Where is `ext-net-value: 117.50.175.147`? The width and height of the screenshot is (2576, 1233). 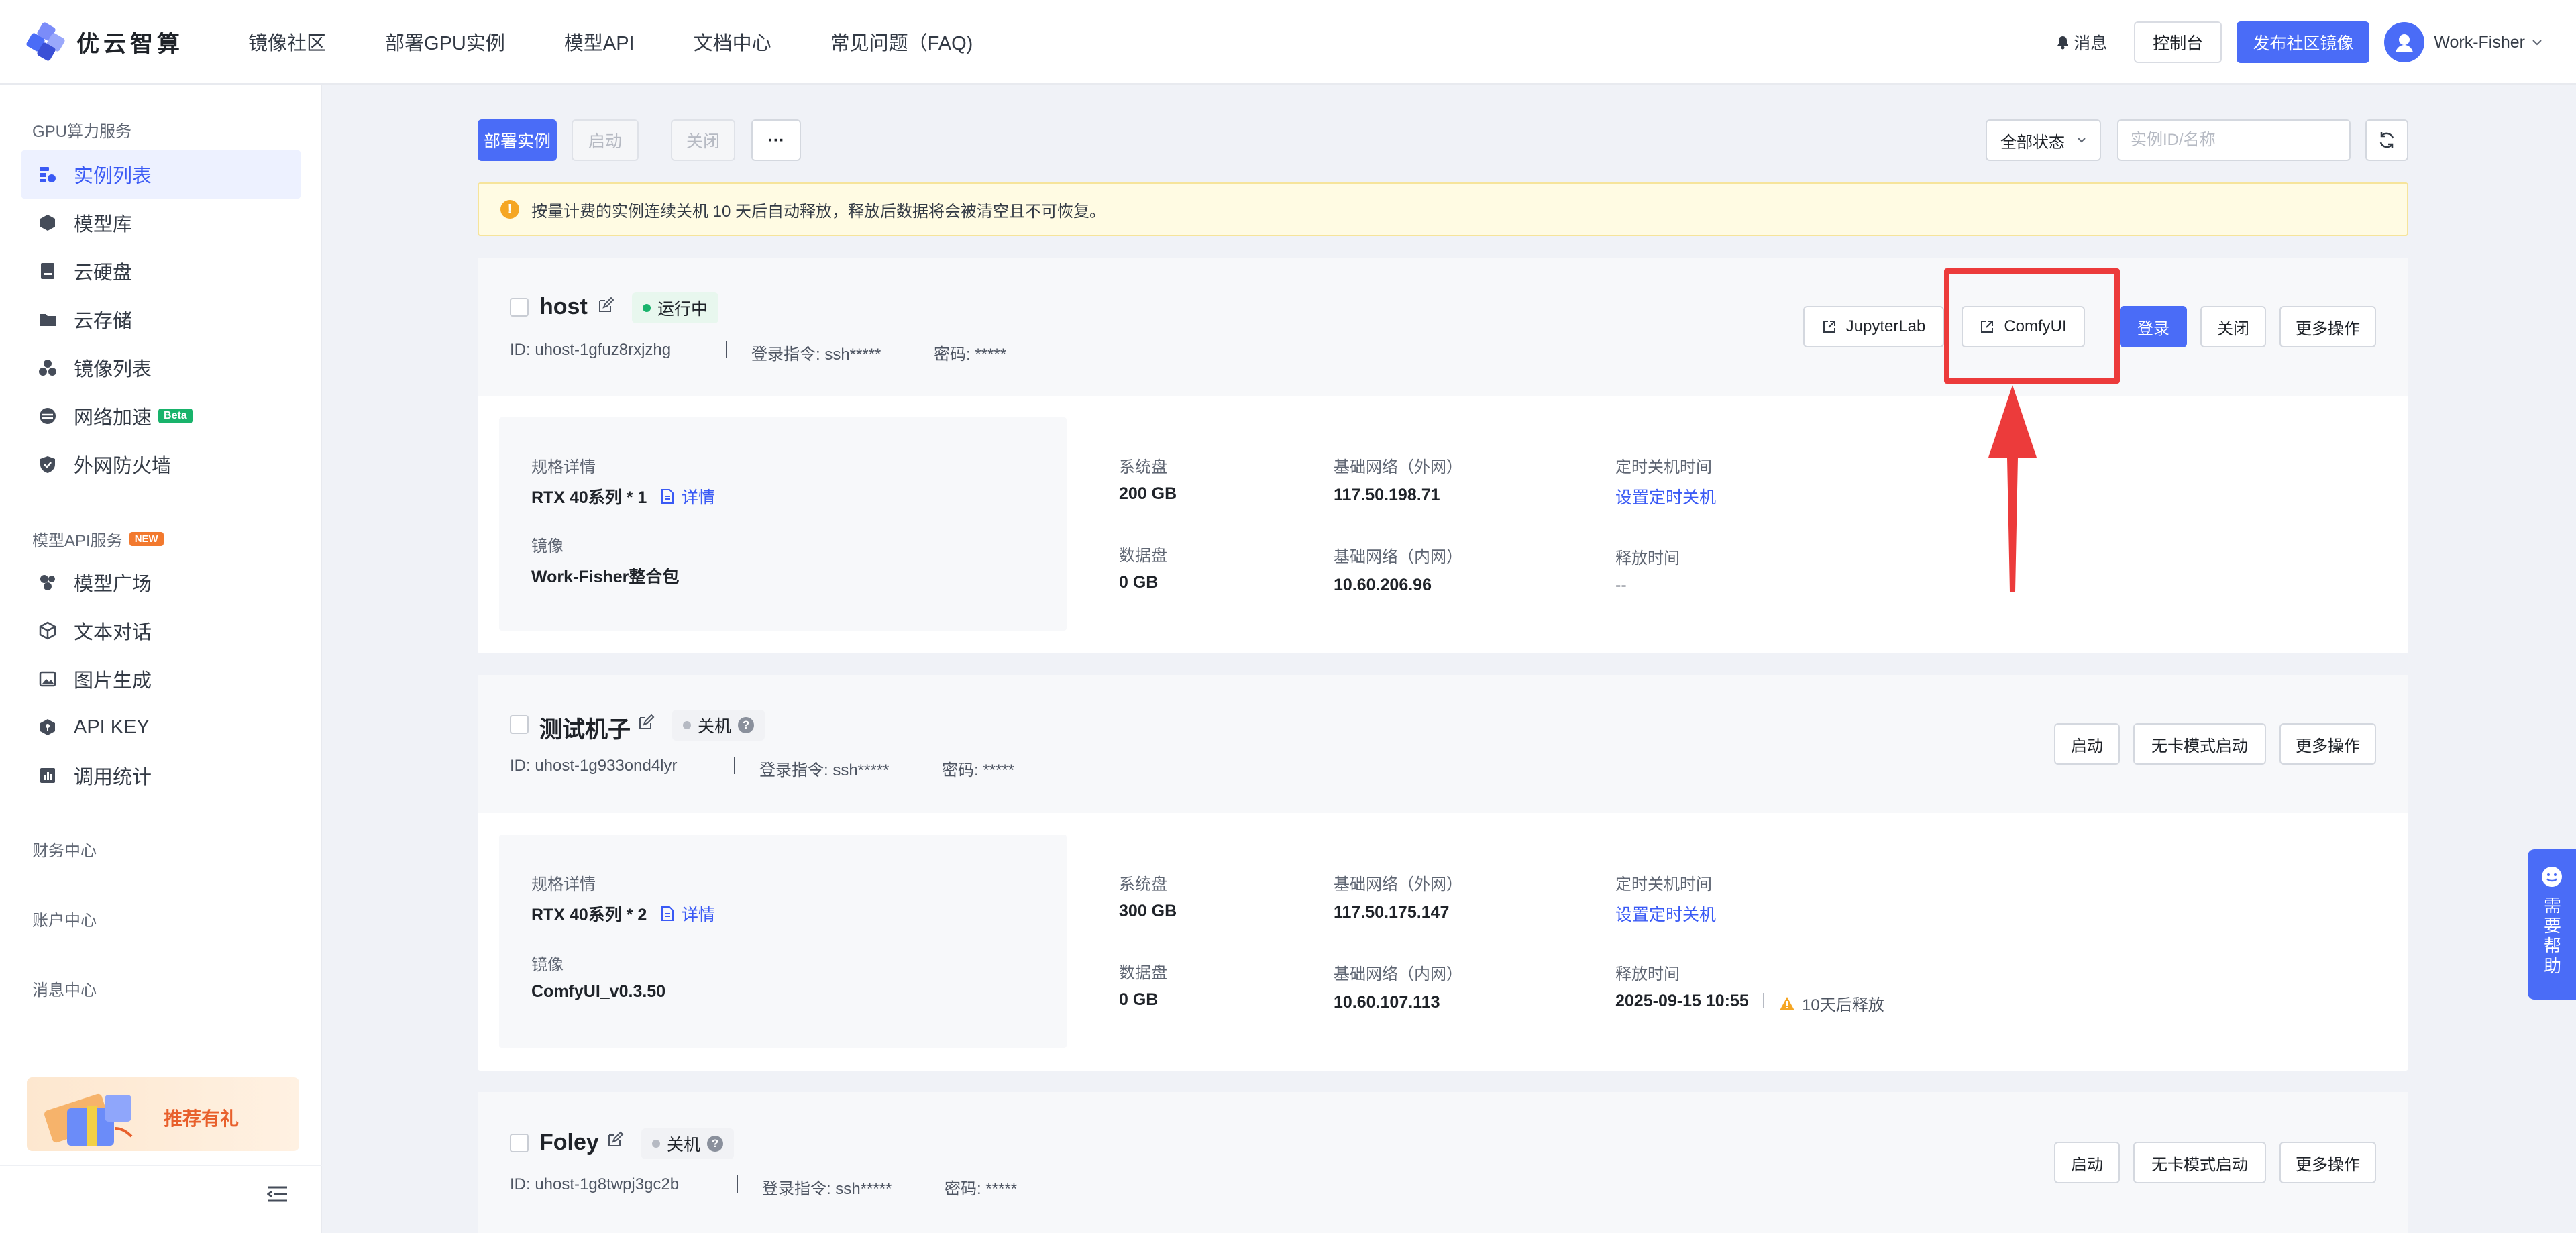
ext-net-value: 117.50.175.147 is located at coordinates (1391, 912).